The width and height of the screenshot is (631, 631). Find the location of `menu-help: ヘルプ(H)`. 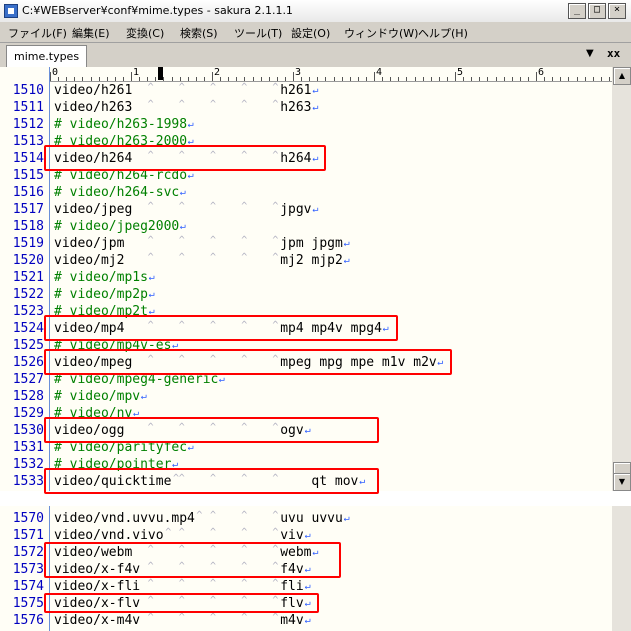

menu-help: ヘルプ(H) is located at coordinates (443, 33).